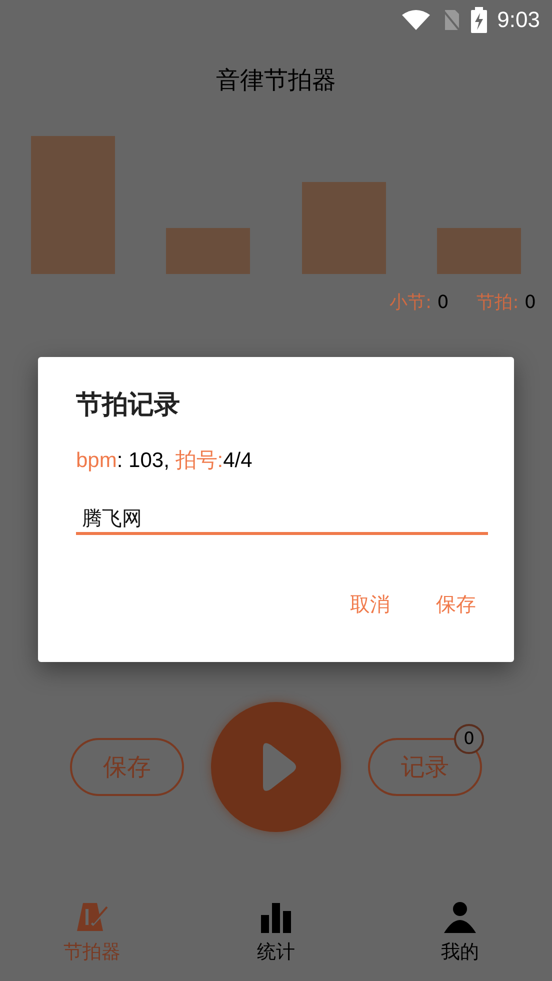 The image size is (552, 981). Describe the element at coordinates (370, 604) in the screenshot. I see `cancel-button: 取消` at that location.